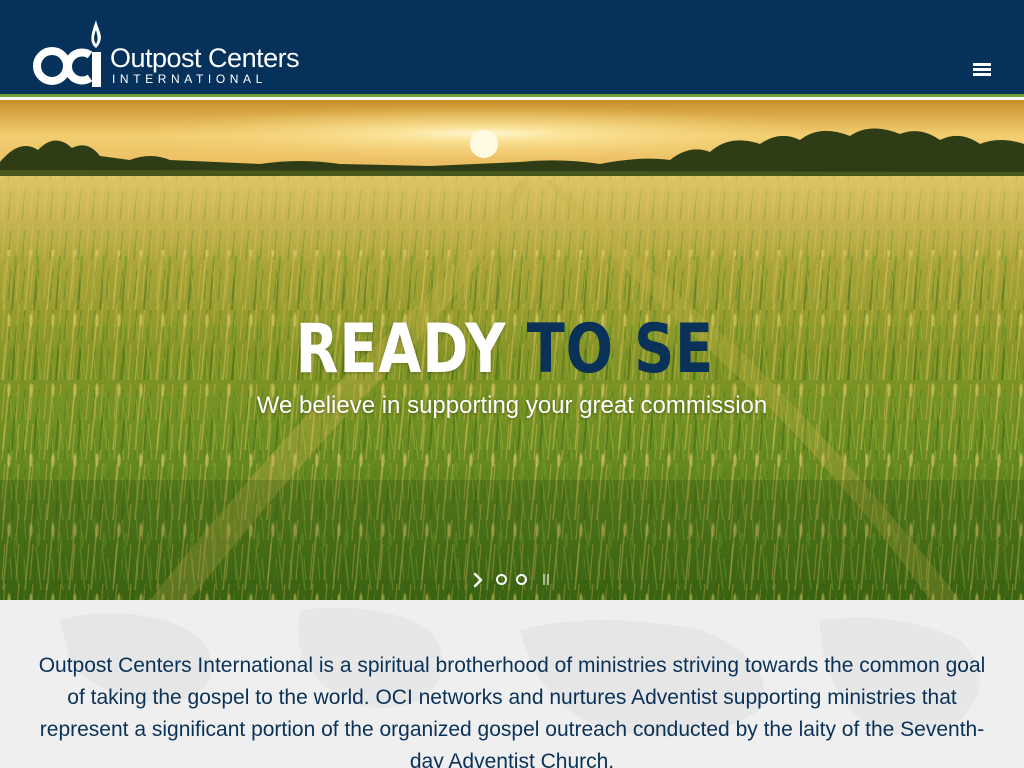 This screenshot has width=1024, height=768. I want to click on slider-controls, so click(515, 580).